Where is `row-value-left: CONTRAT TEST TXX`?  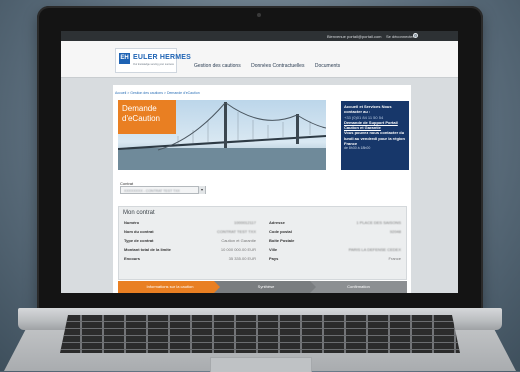
row-value-left: CONTRAT TEST TXX is located at coordinates (236, 231).